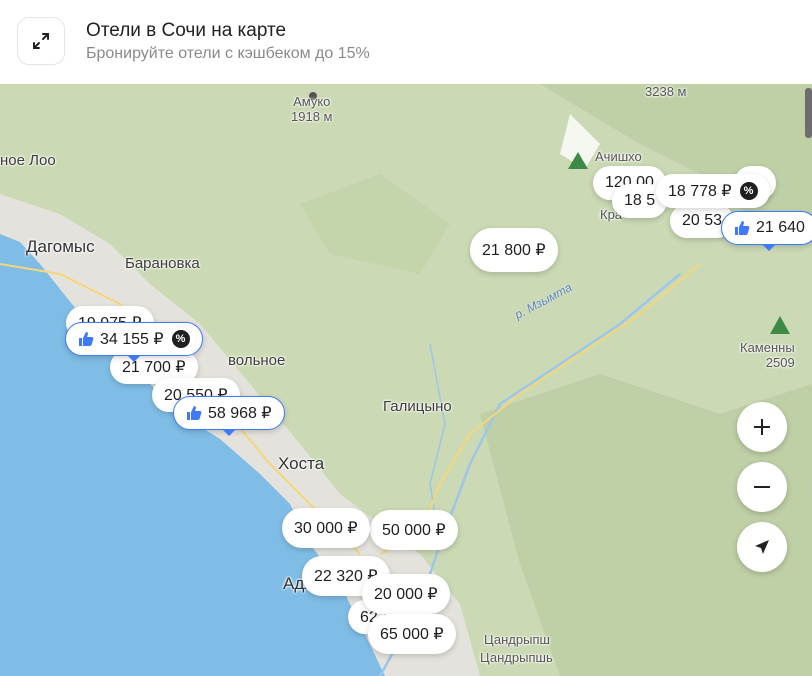 The width and height of the screenshot is (812, 676). What do you see at coordinates (326, 528) in the screenshot?
I see `hotel-price-pin: 30 000 ₽` at bounding box center [326, 528].